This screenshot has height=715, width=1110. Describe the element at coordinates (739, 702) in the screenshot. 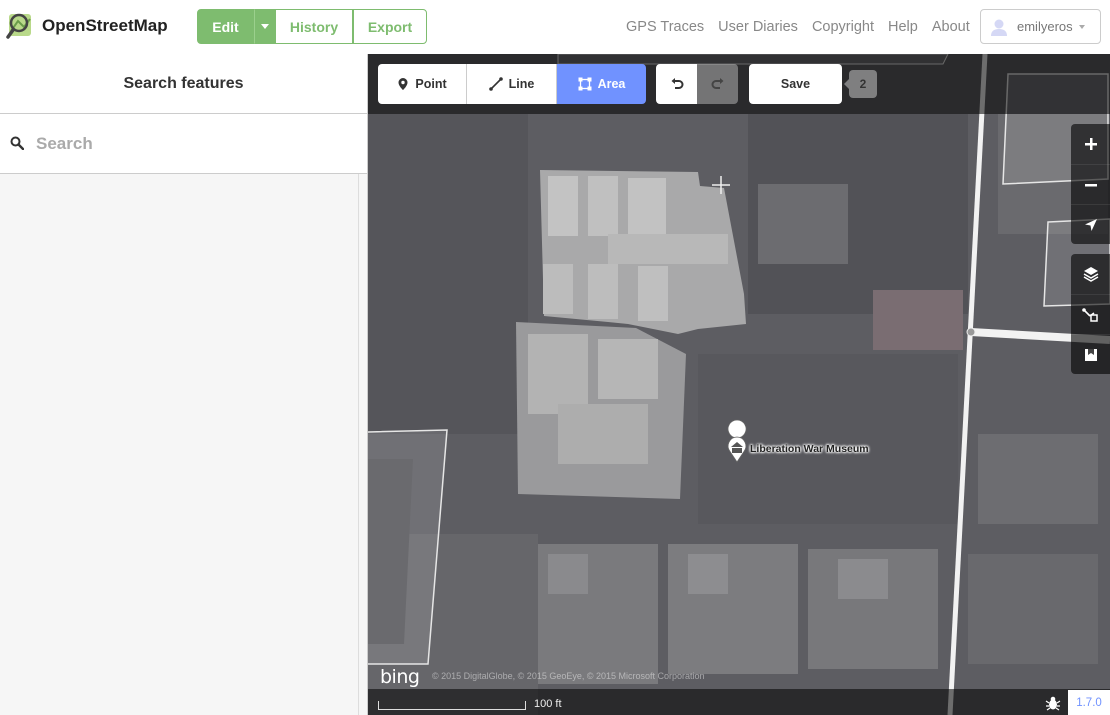

I see `map-footer: 100 ft` at that location.